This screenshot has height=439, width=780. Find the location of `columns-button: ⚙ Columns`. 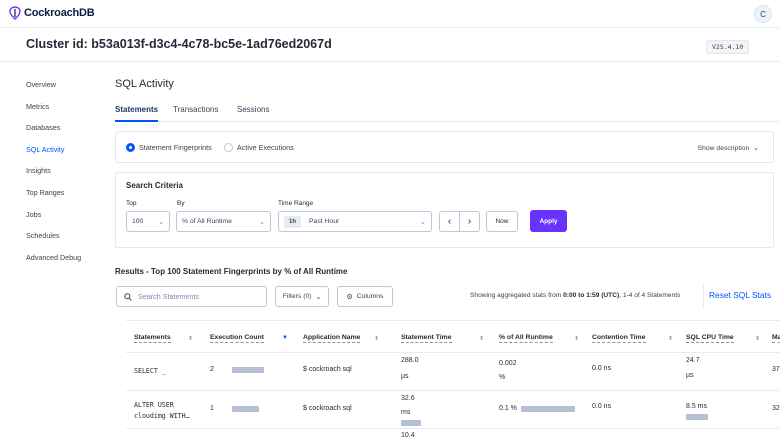

columns-button: ⚙ Columns is located at coordinates (365, 296).